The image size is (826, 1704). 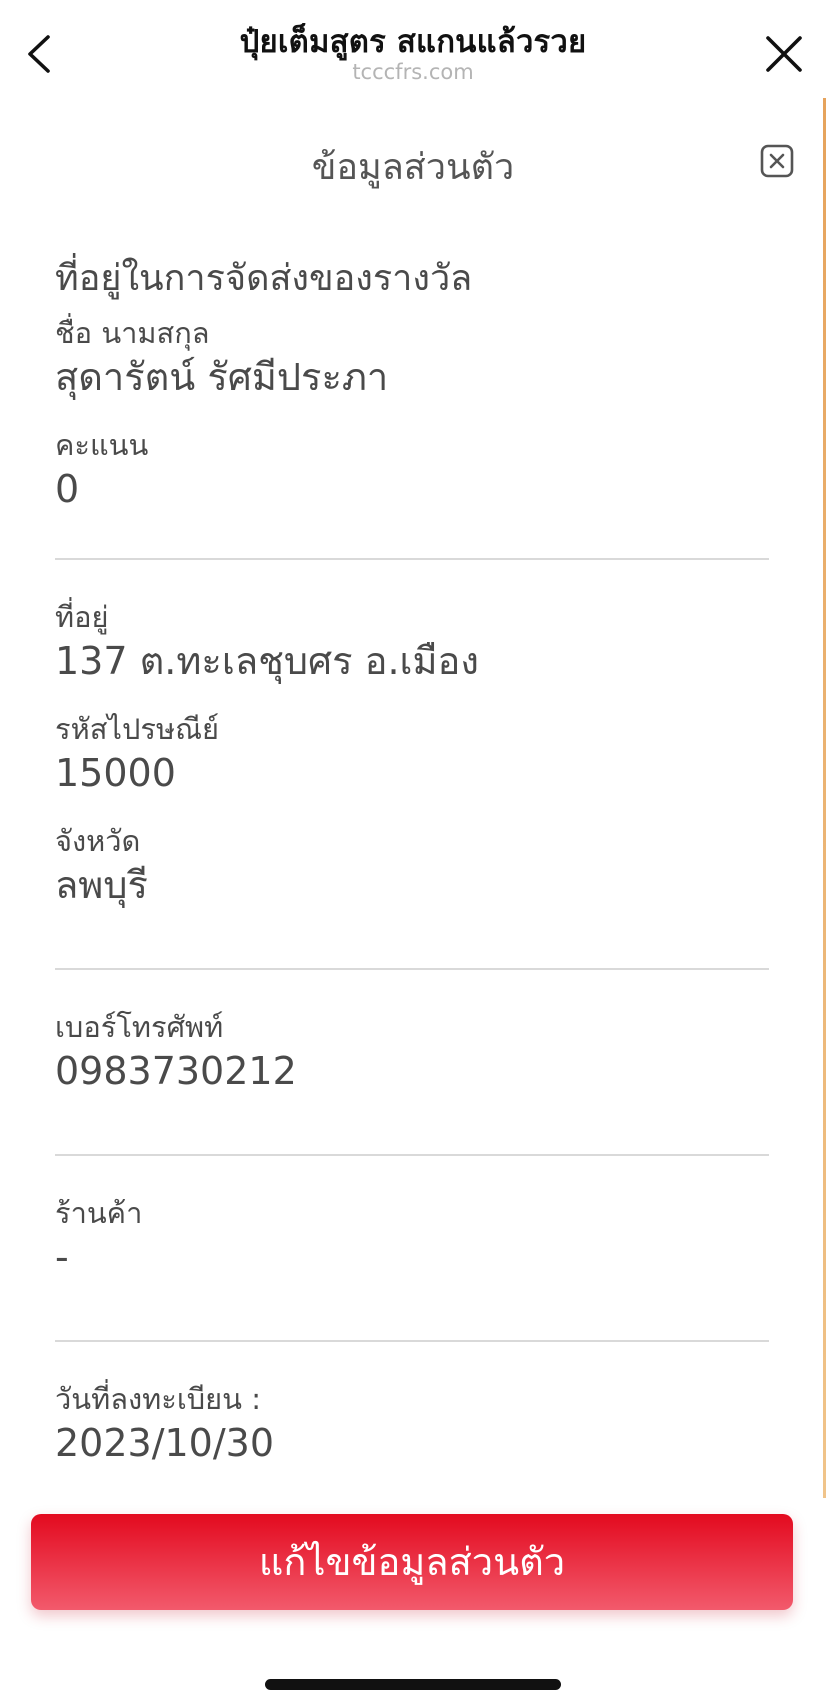 What do you see at coordinates (165, 1443) in the screenshot?
I see `field-value: 2023/10/30` at bounding box center [165, 1443].